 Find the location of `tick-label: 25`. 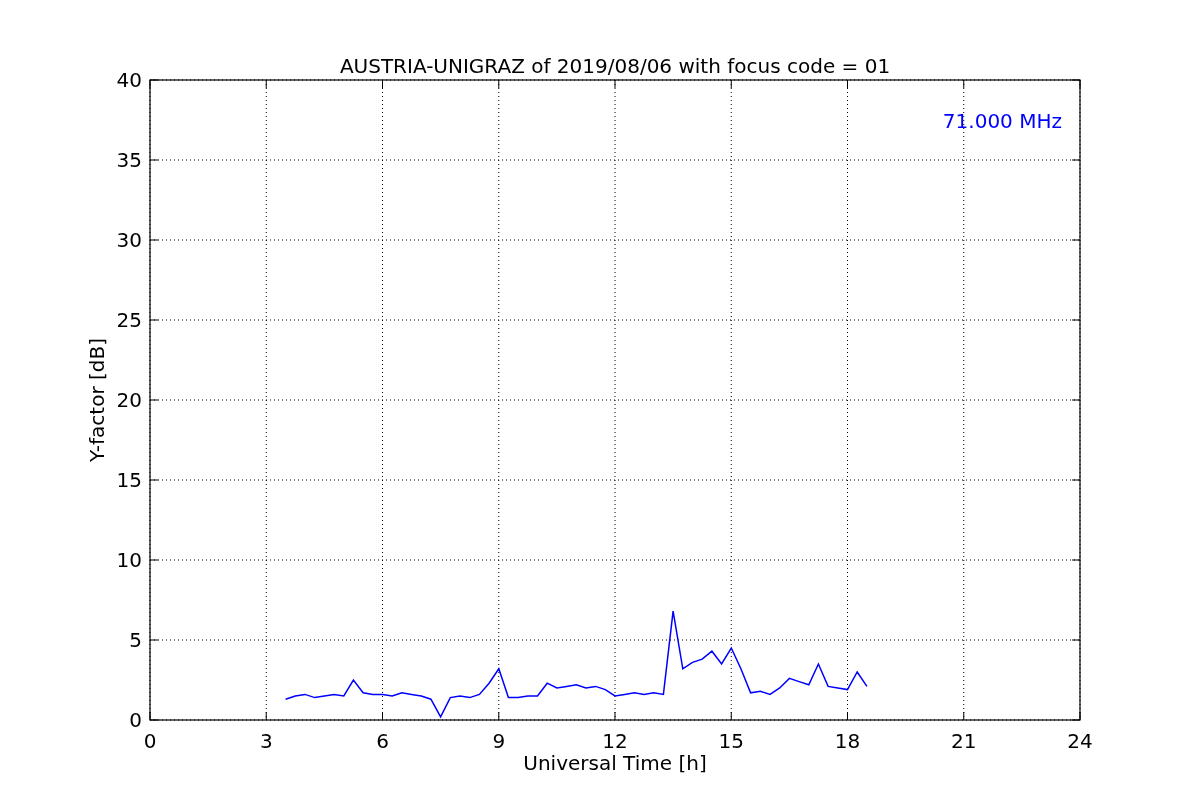

tick-label: 25 is located at coordinates (129, 320).